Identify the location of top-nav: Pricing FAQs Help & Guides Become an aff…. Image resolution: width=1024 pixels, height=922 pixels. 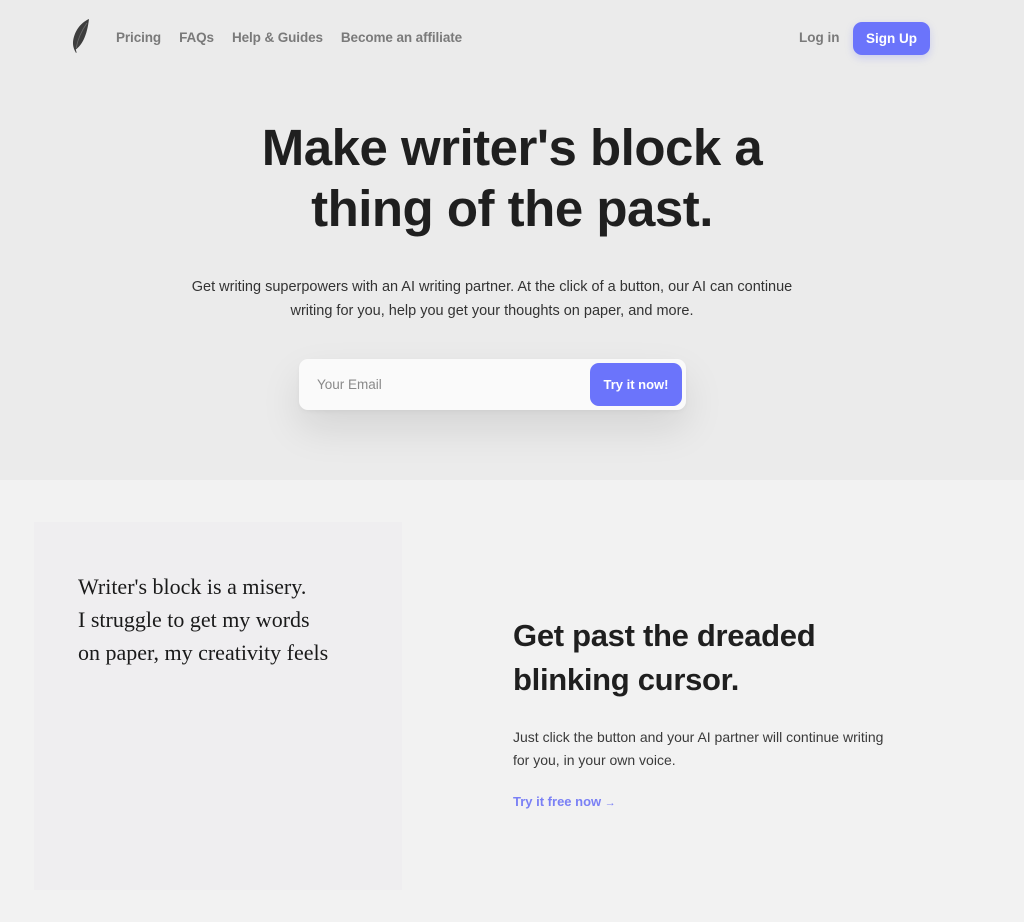
(512, 38).